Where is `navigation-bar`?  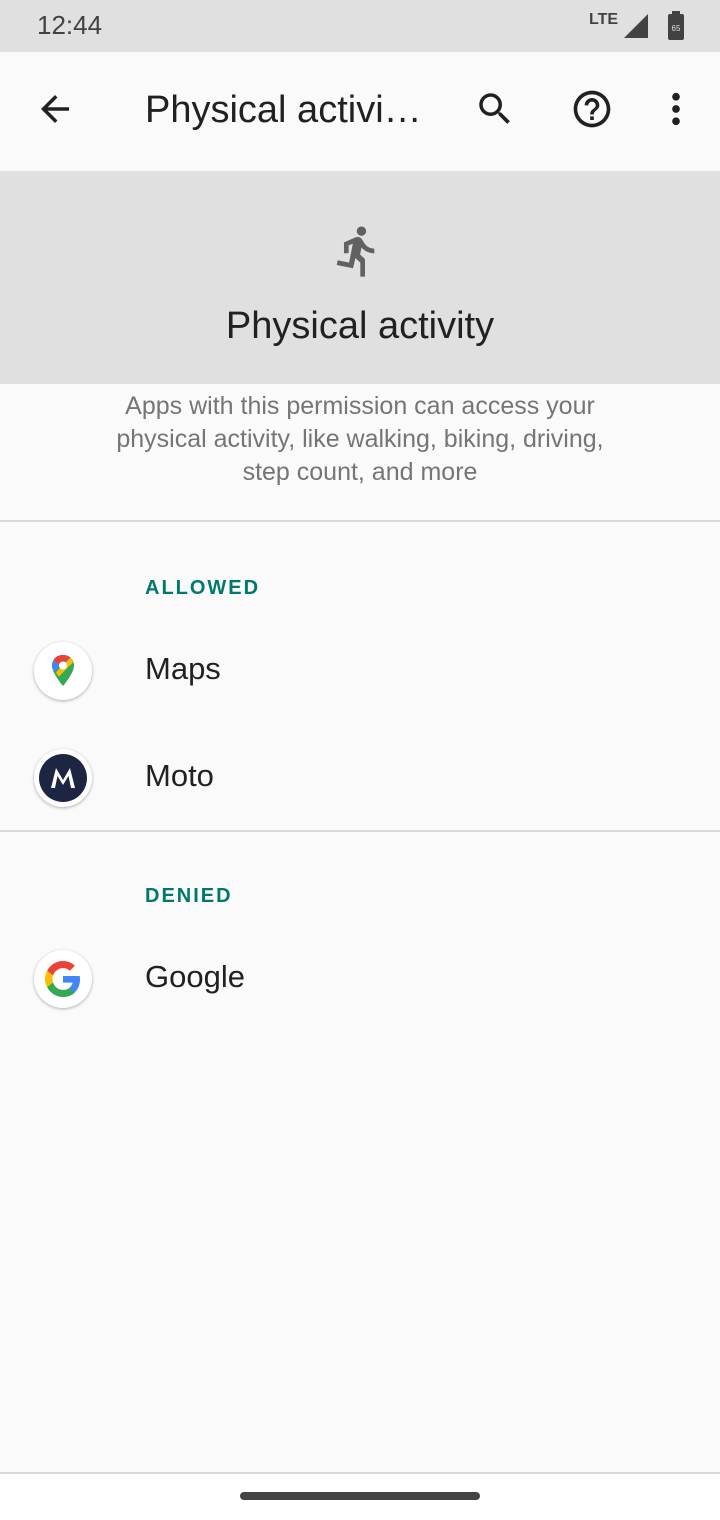 navigation-bar is located at coordinates (360, 1497).